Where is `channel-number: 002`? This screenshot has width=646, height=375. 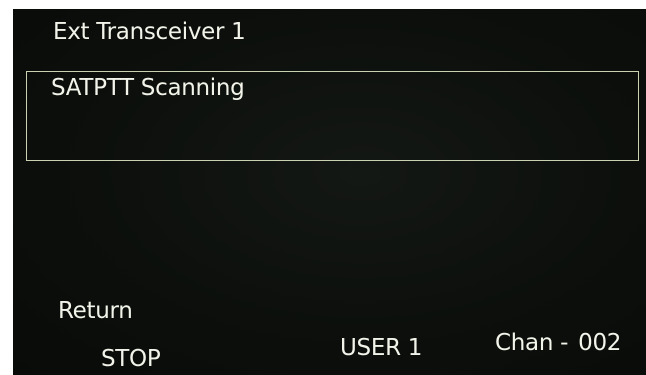 channel-number: 002 is located at coordinates (600, 343).